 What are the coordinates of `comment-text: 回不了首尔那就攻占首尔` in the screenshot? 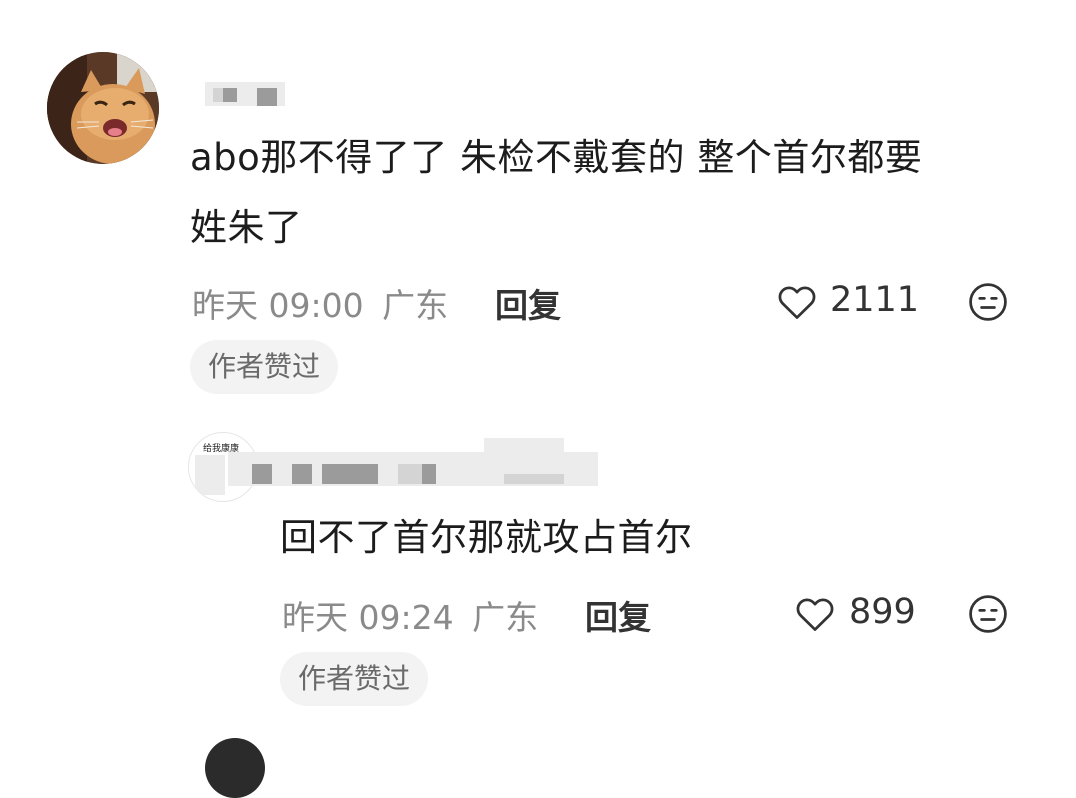 It's located at (486, 537).